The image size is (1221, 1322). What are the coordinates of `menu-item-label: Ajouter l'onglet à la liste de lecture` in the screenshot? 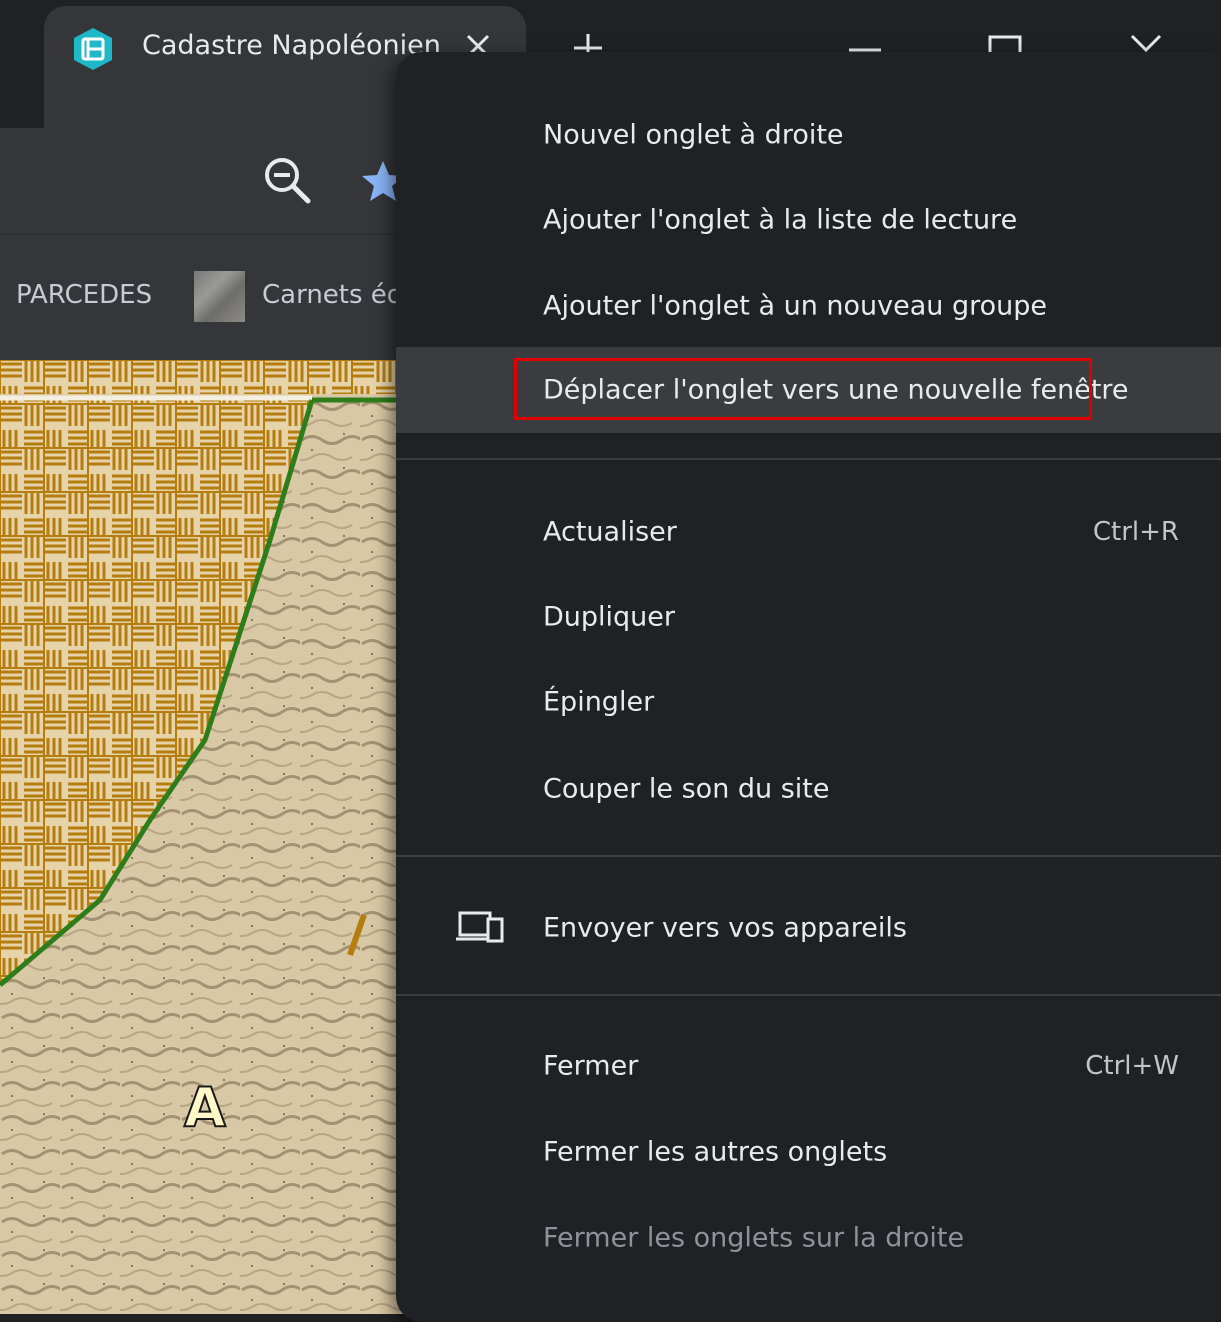 It's located at (780, 220).